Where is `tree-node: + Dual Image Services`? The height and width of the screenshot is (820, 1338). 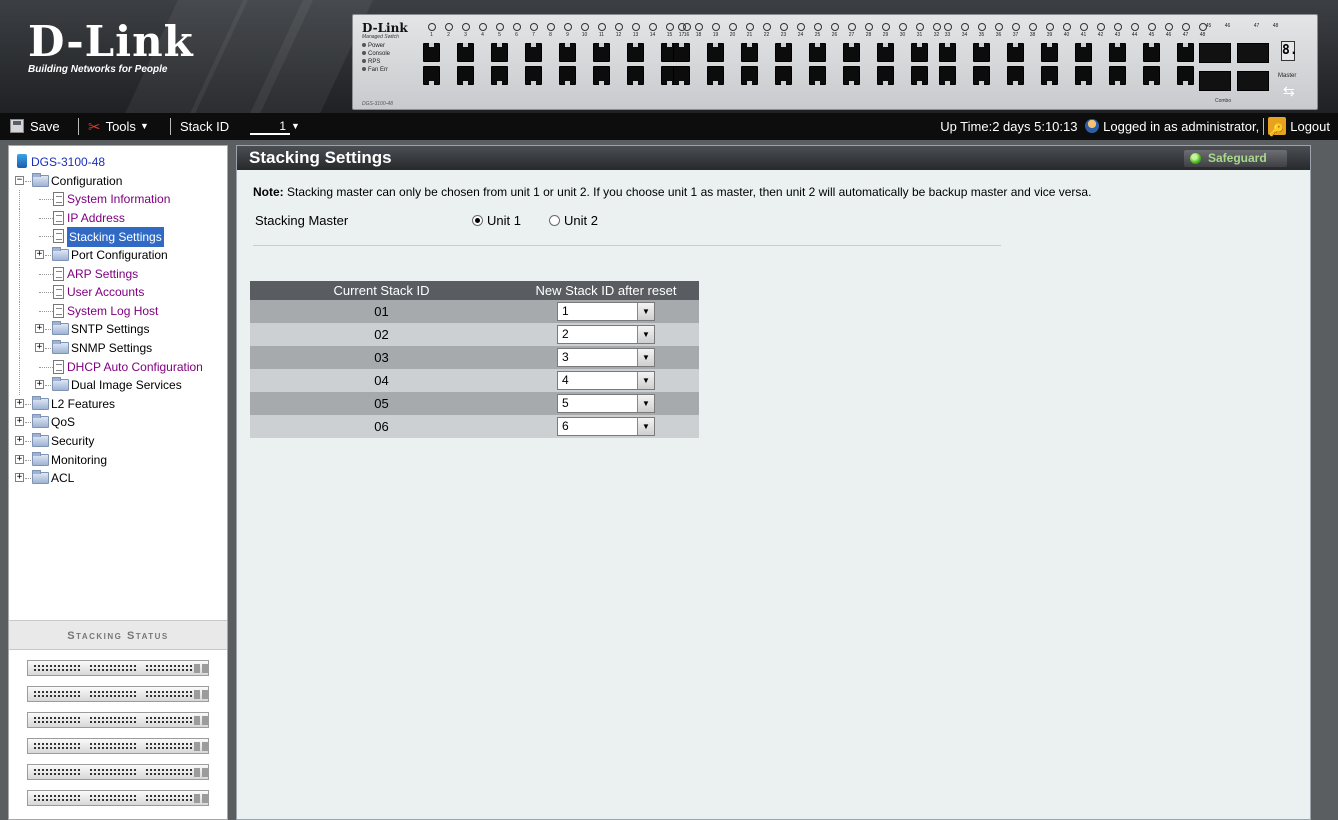
tree-node: + Dual Image Services is located at coordinates (121, 386).